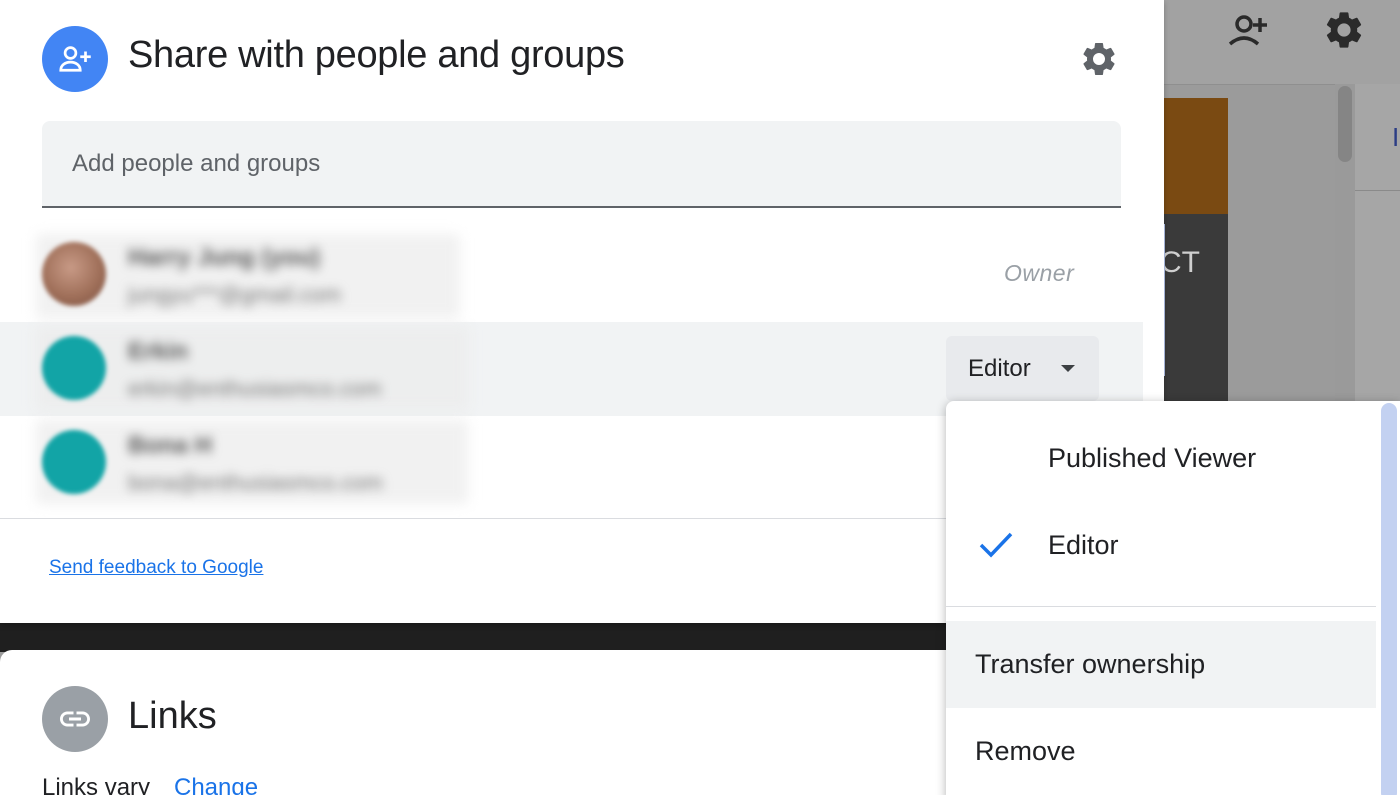  Describe the element at coordinates (156, 568) in the screenshot. I see `send-feedback-link: Send feedback to Google` at that location.